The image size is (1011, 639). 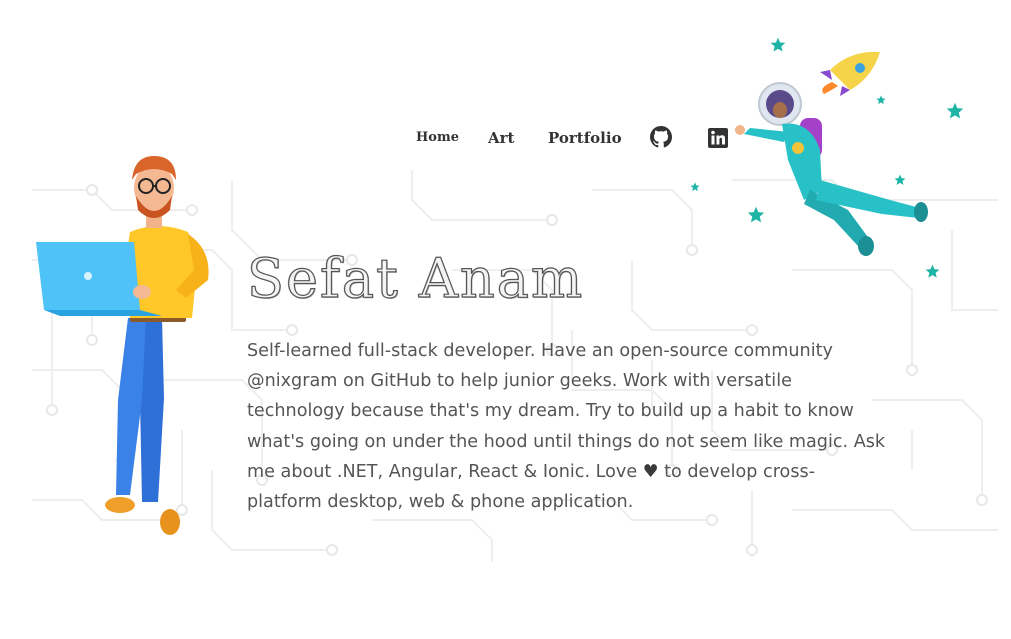 I want to click on astronaut-illustration, so click(x=831, y=153).